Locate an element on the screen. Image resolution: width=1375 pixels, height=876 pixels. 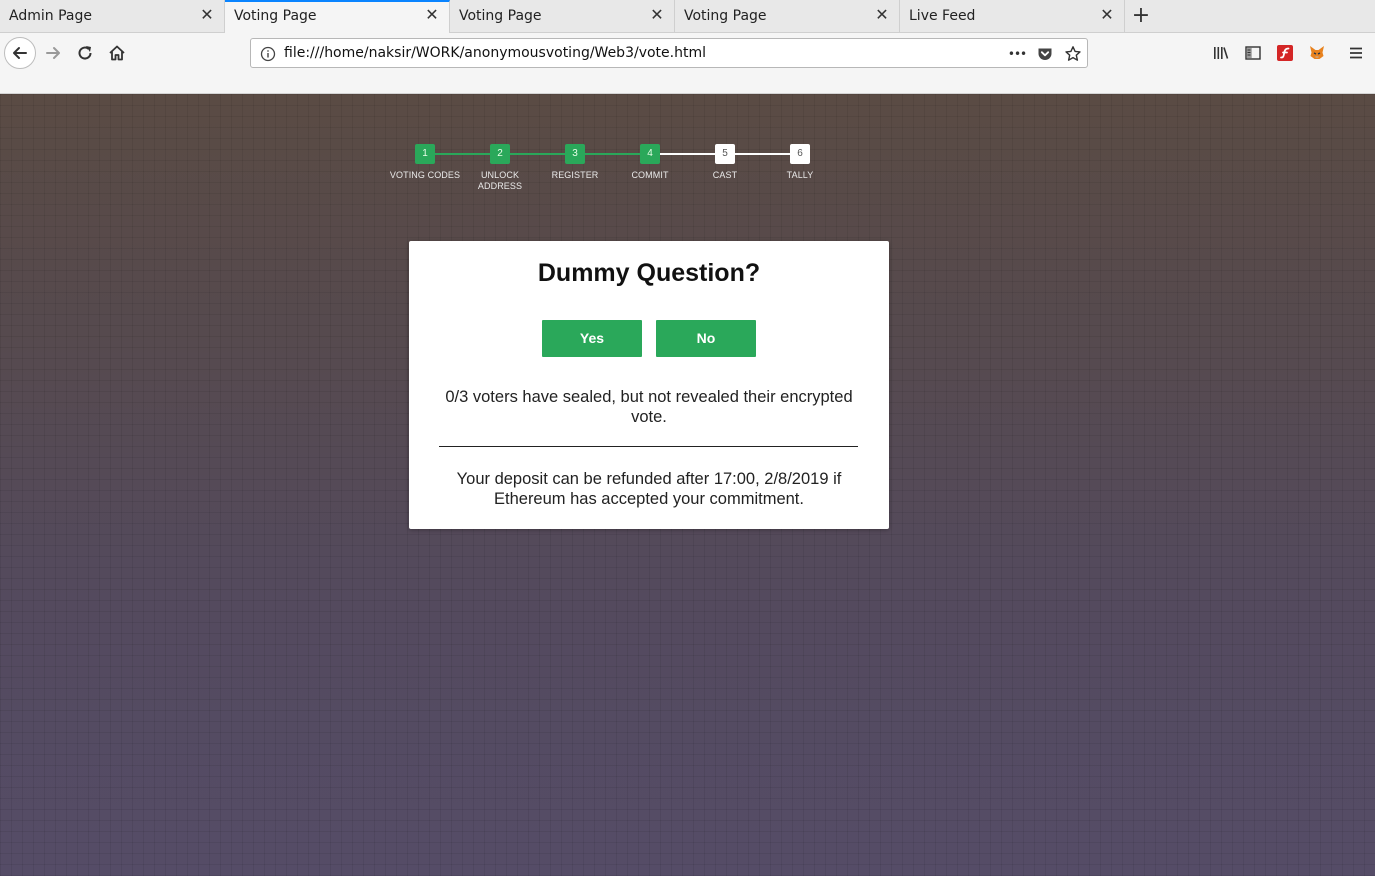
divider is located at coordinates (648, 446).